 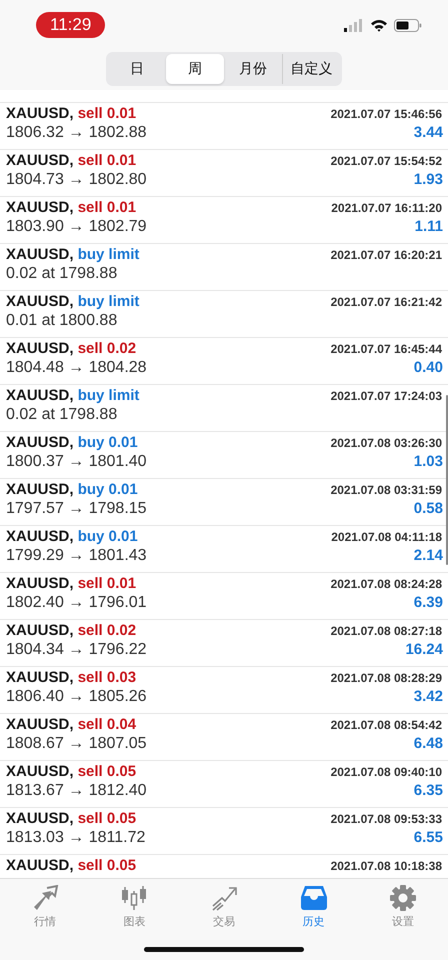 I want to click on tab-bar-item: 图表, so click(x=135, y=909).